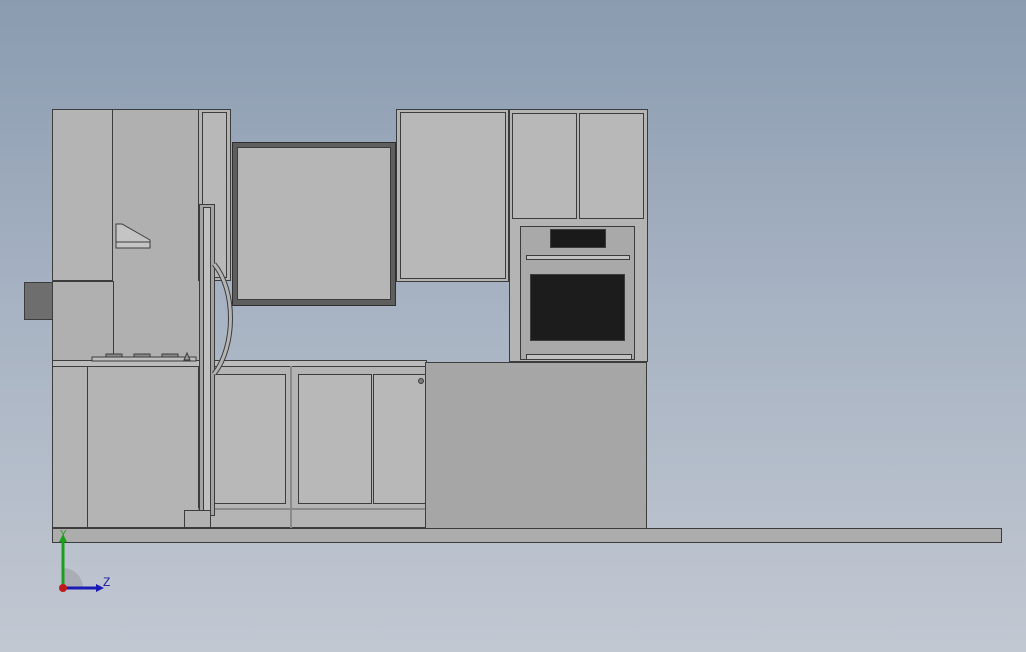 The height and width of the screenshot is (652, 1026). What do you see at coordinates (63, 534) in the screenshot?
I see `triad-y-label: Y` at bounding box center [63, 534].